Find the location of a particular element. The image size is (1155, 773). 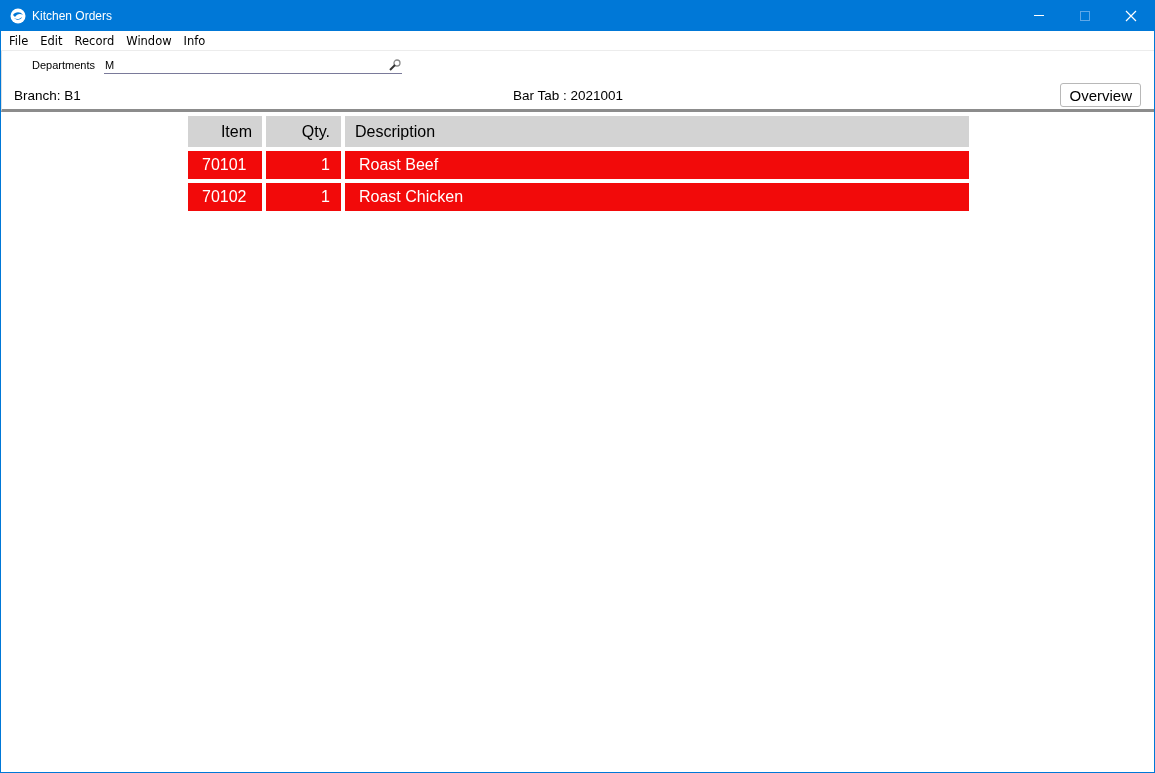

column-header: Item is located at coordinates (225, 131).